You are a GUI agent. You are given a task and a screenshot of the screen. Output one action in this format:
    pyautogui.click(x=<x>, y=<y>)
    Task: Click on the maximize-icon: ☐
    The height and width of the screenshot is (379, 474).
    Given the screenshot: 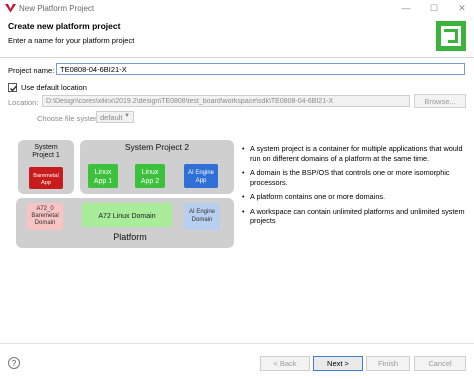 What is the action you would take?
    pyautogui.click(x=434, y=8)
    